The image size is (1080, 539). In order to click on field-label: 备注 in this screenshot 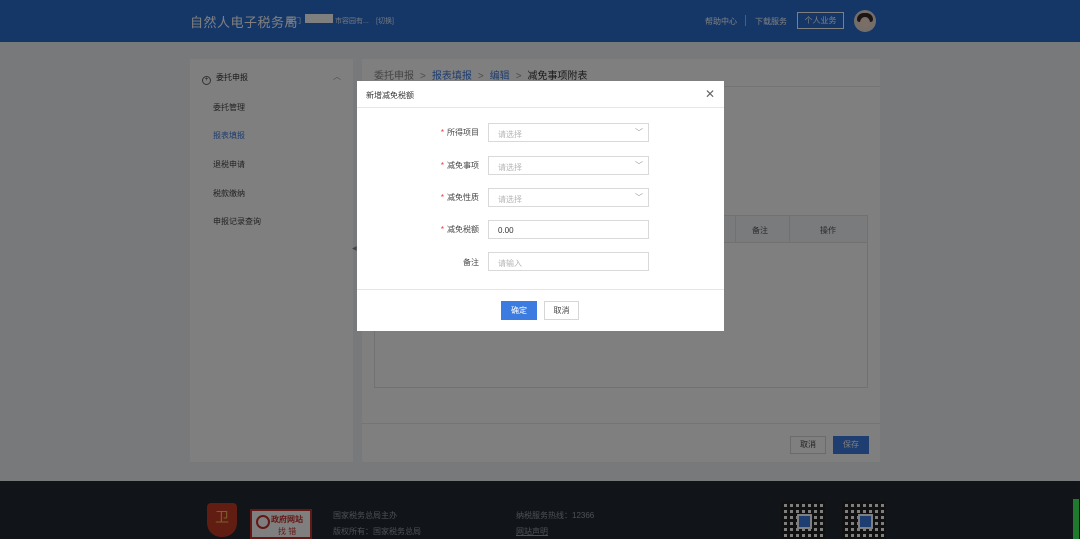, I will do `click(471, 262)`.